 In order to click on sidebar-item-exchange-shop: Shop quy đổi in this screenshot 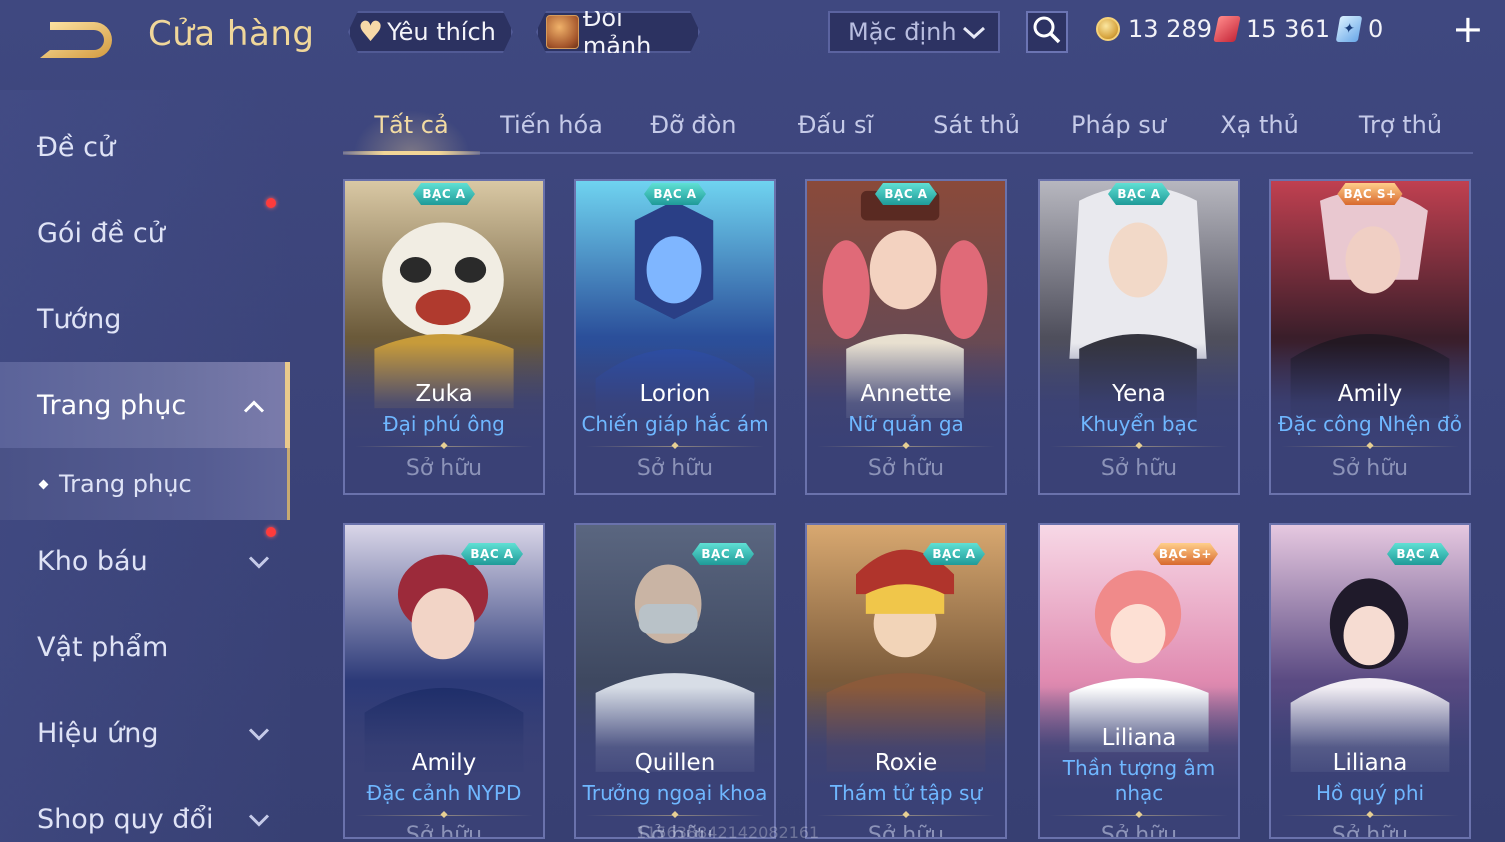, I will do `click(145, 809)`.